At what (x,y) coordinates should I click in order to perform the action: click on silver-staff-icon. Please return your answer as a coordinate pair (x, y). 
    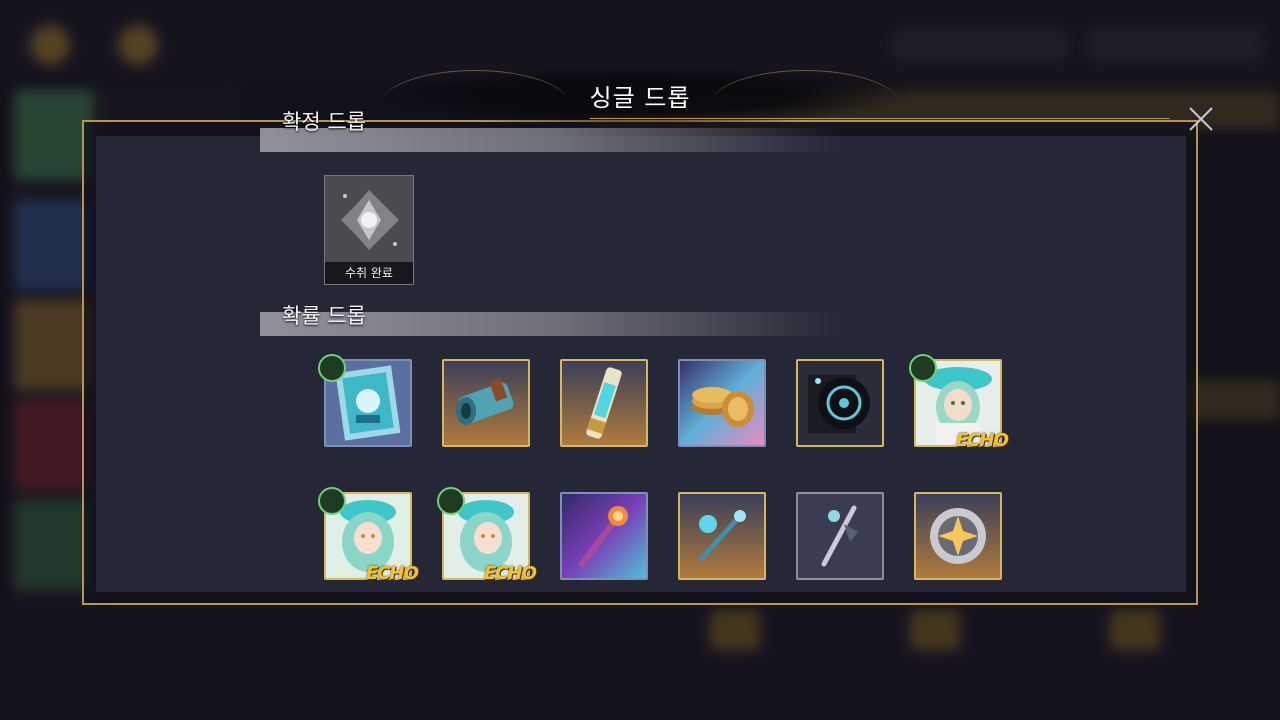
    Looking at the image, I should click on (840, 536).